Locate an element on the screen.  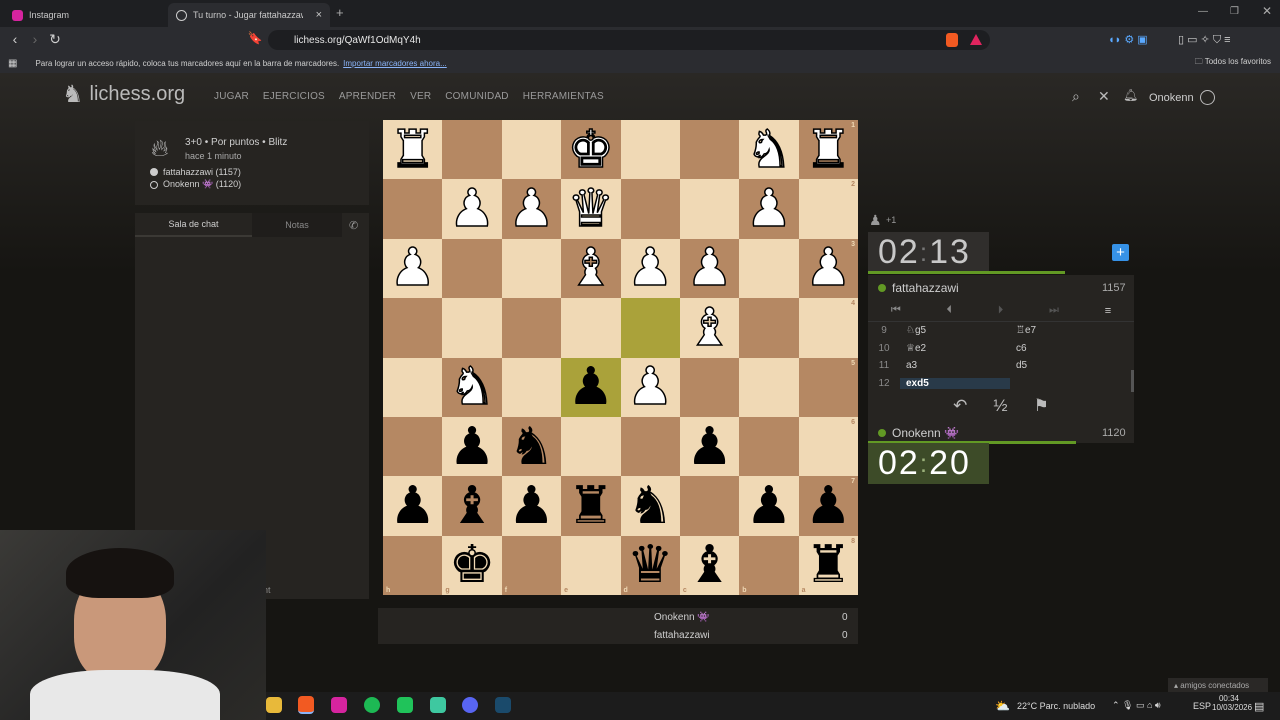
square-c3: ♟ is located at coordinates (709, 268).